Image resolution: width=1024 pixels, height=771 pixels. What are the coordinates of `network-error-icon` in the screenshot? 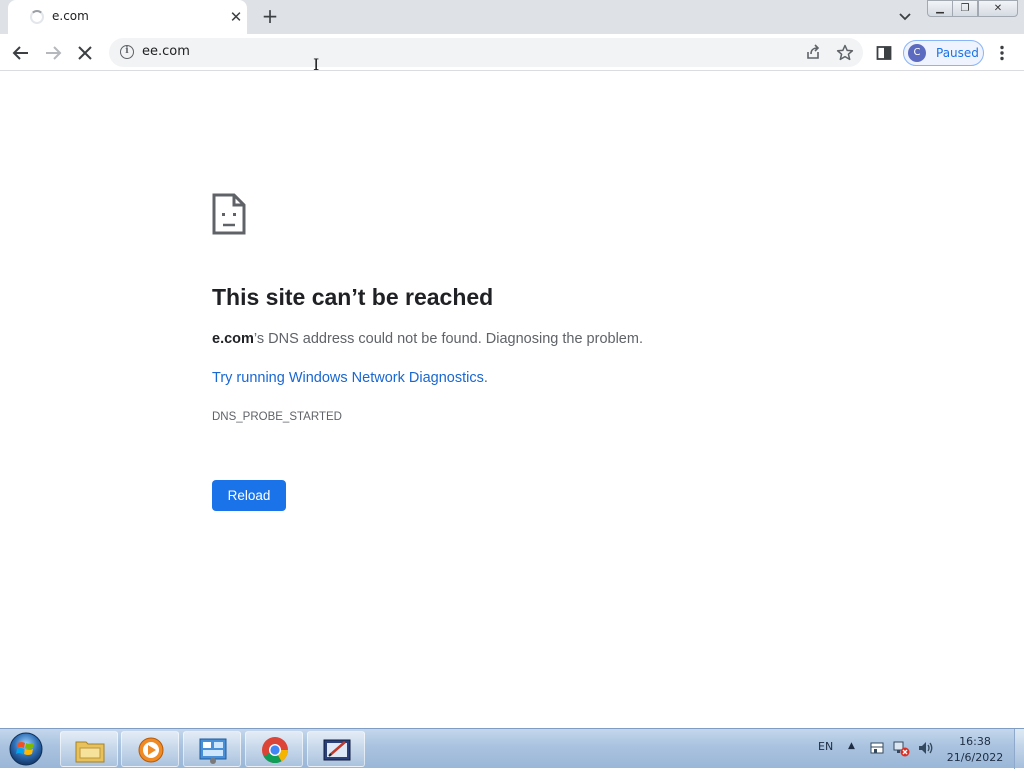 It's located at (901, 748).